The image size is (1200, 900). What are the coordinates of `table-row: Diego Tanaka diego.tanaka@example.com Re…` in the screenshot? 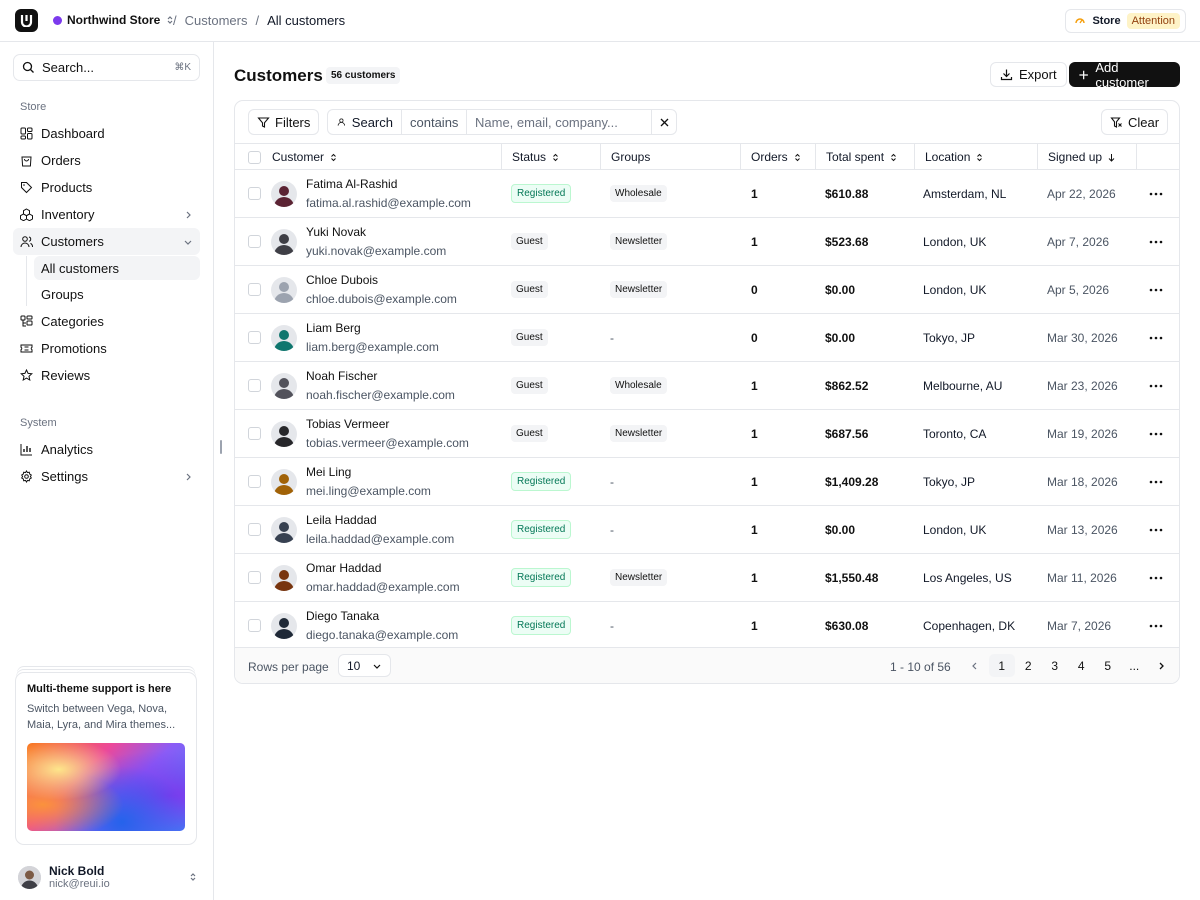 It's located at (707, 626).